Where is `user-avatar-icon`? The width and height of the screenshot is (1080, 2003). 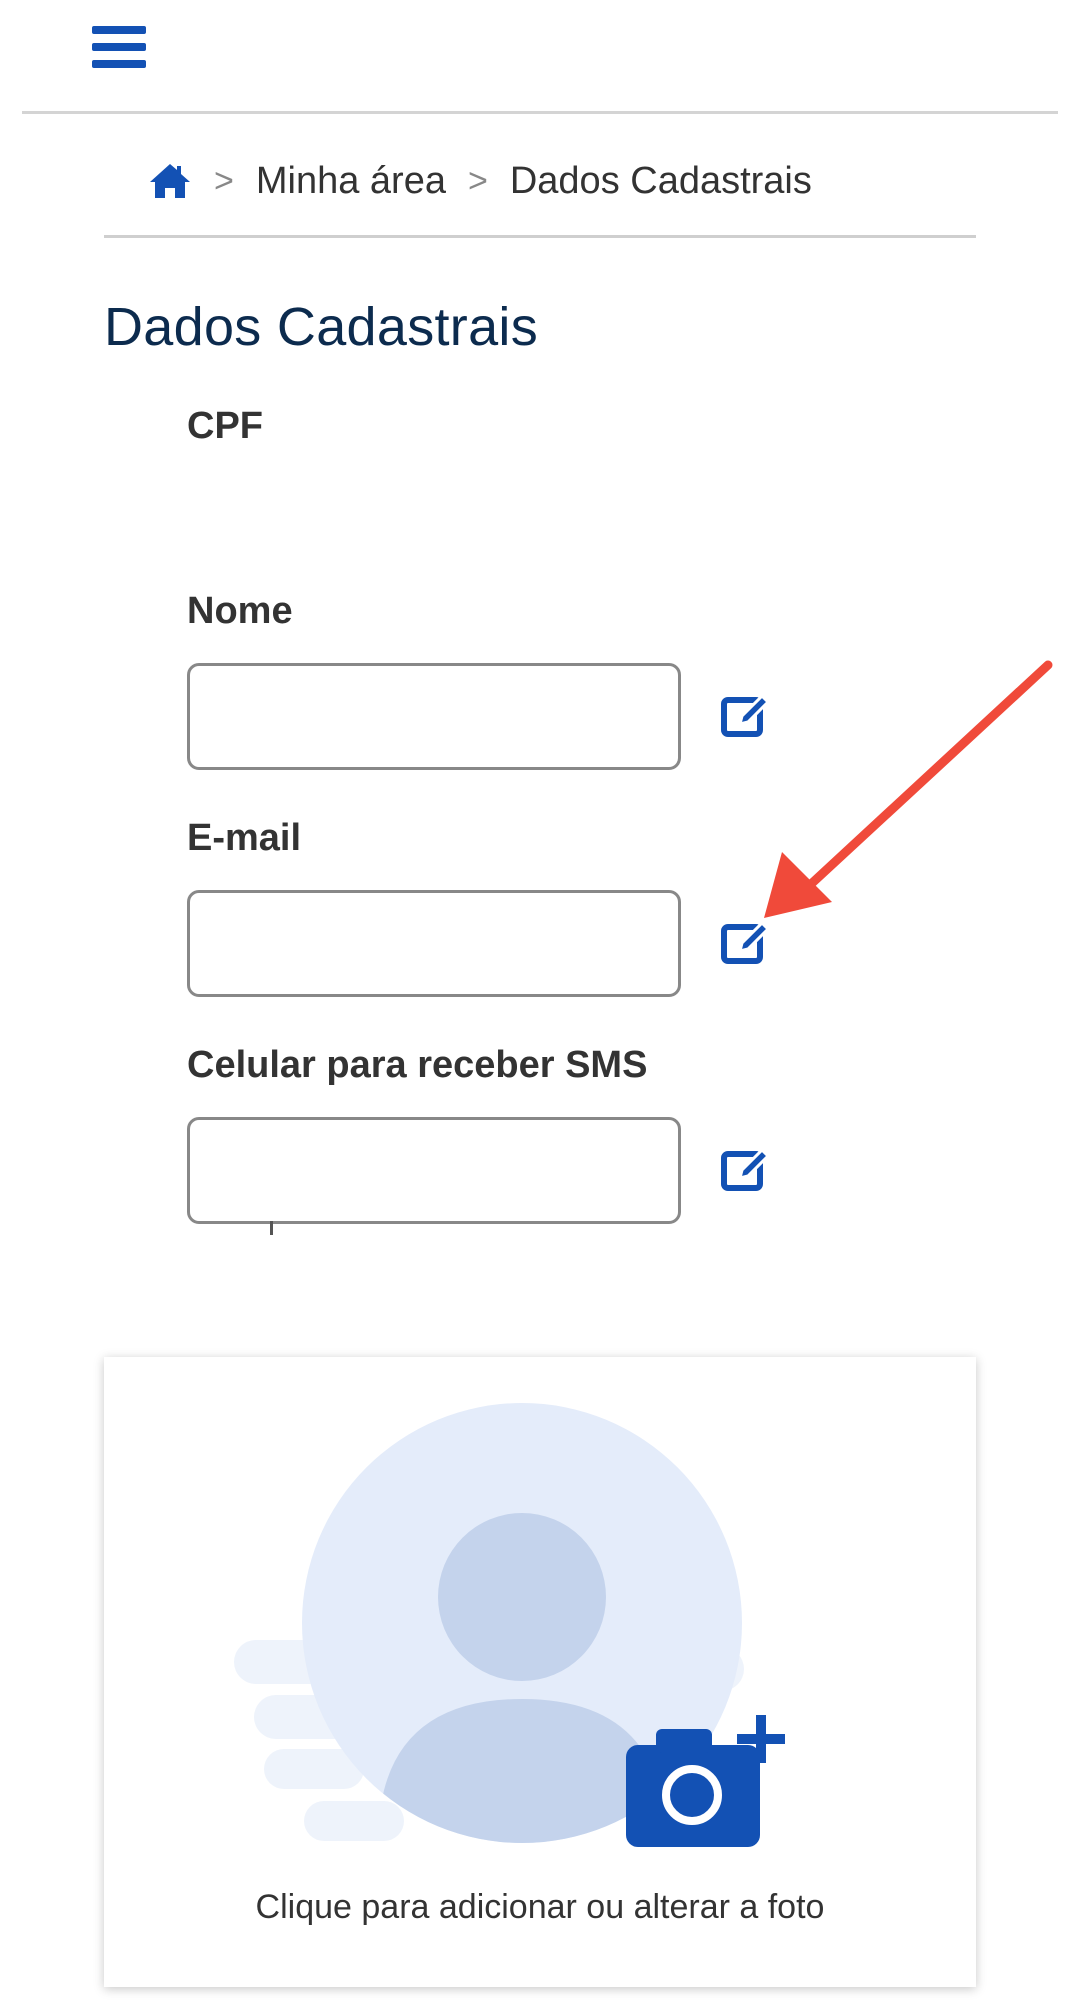
user-avatar-icon is located at coordinates (489, 1623).